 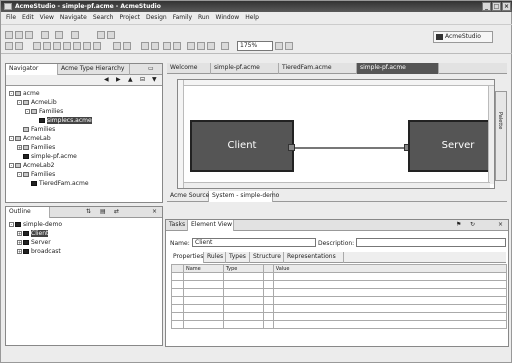 What do you see at coordinates (228, 18) in the screenshot?
I see `menu-window: Window` at bounding box center [228, 18].